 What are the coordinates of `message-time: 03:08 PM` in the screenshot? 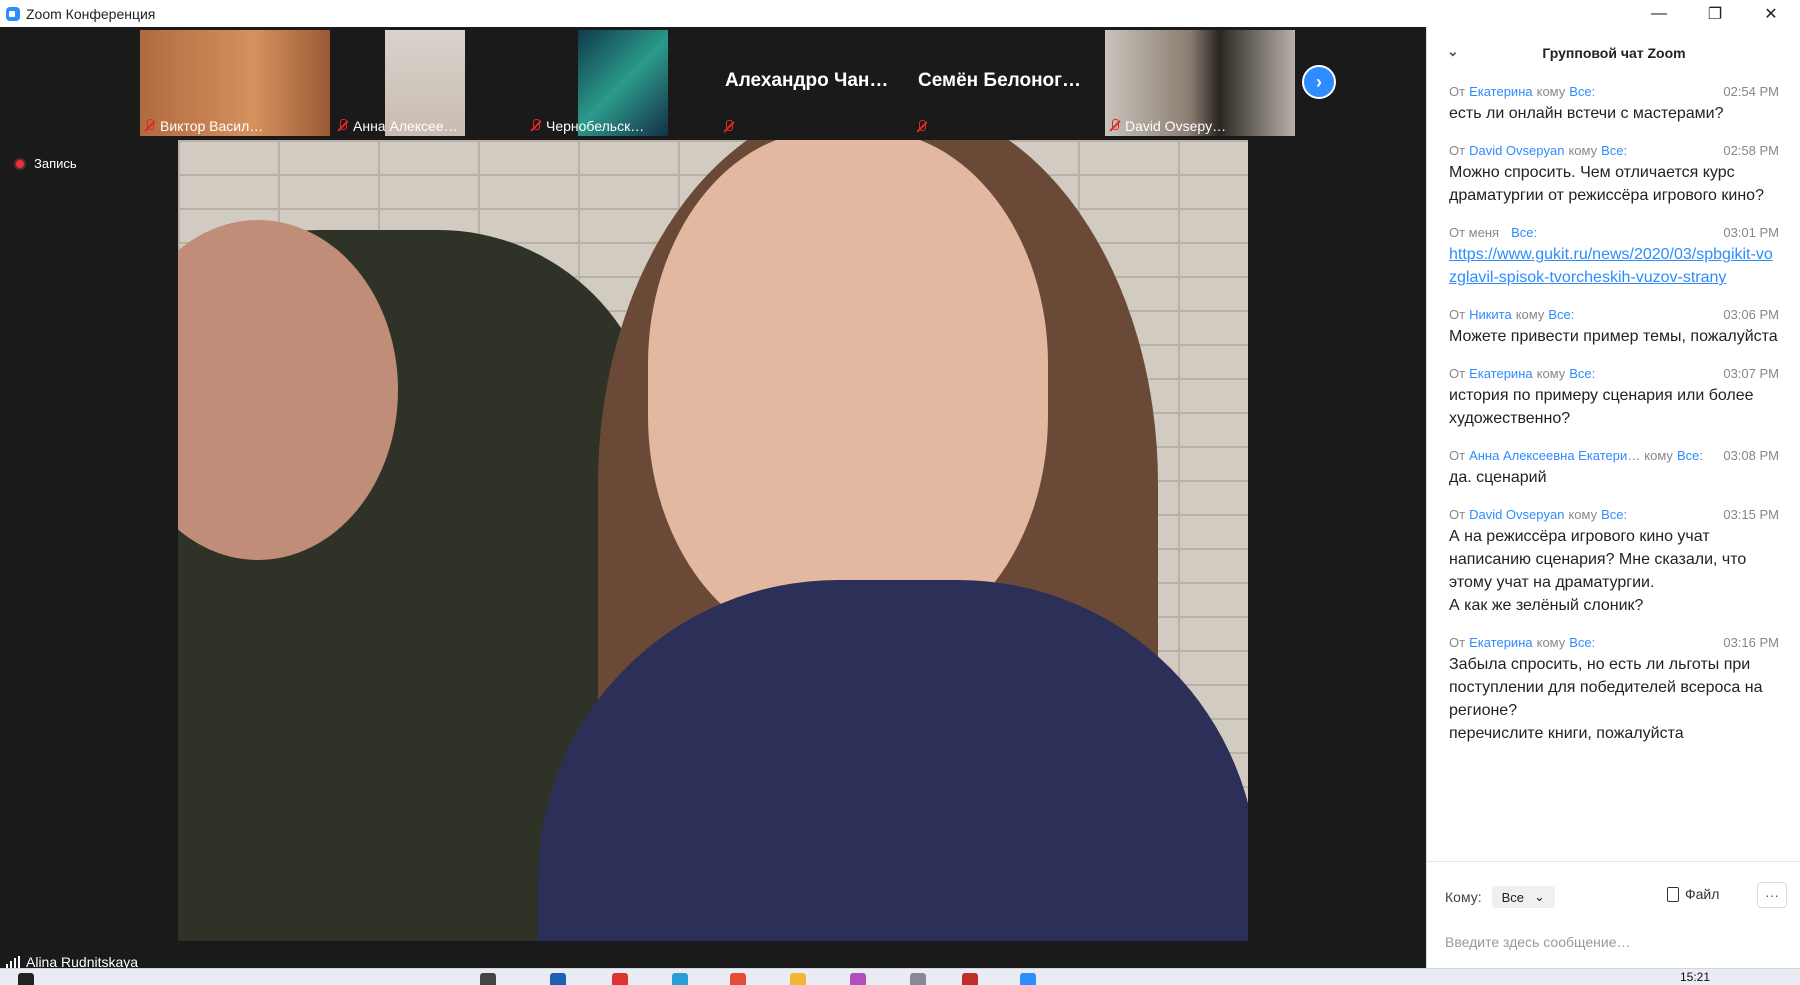 It's located at (1751, 455).